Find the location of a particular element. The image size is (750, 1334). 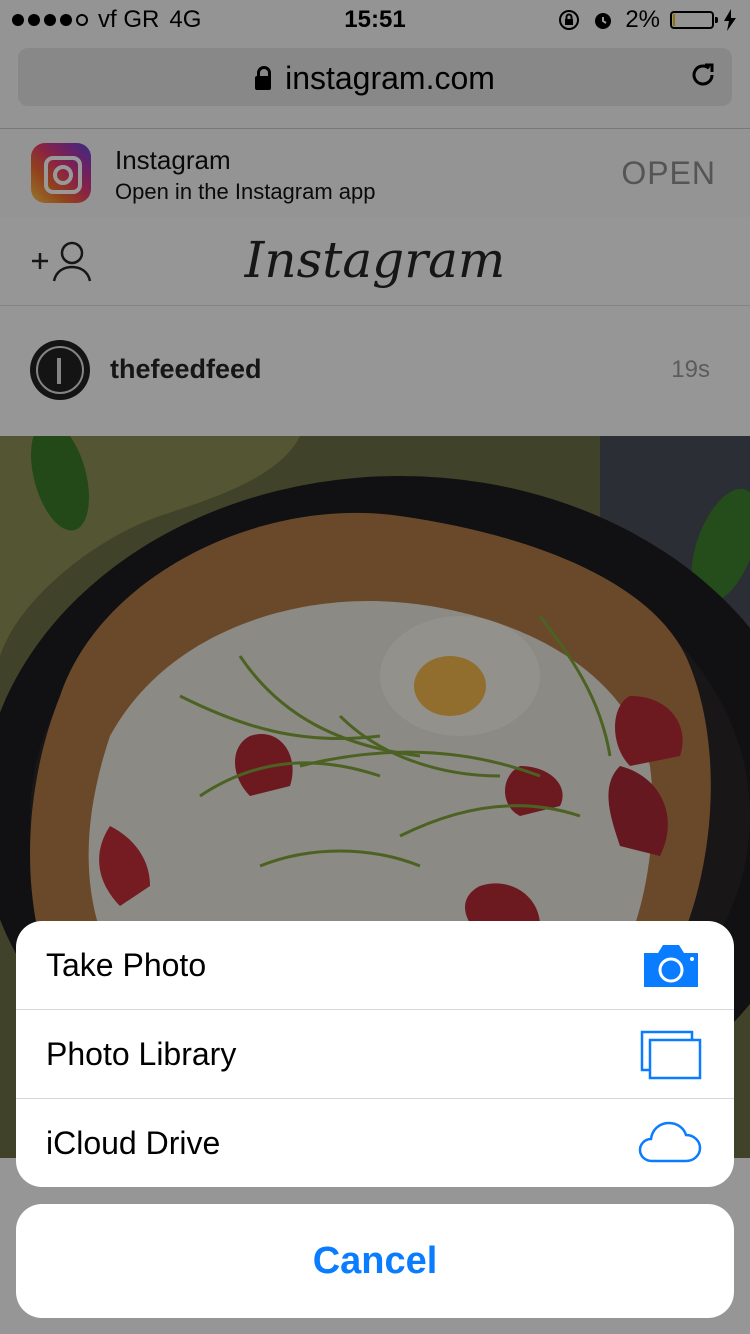

icloud-drive-label: iCloud Drive is located at coordinates (133, 1143).